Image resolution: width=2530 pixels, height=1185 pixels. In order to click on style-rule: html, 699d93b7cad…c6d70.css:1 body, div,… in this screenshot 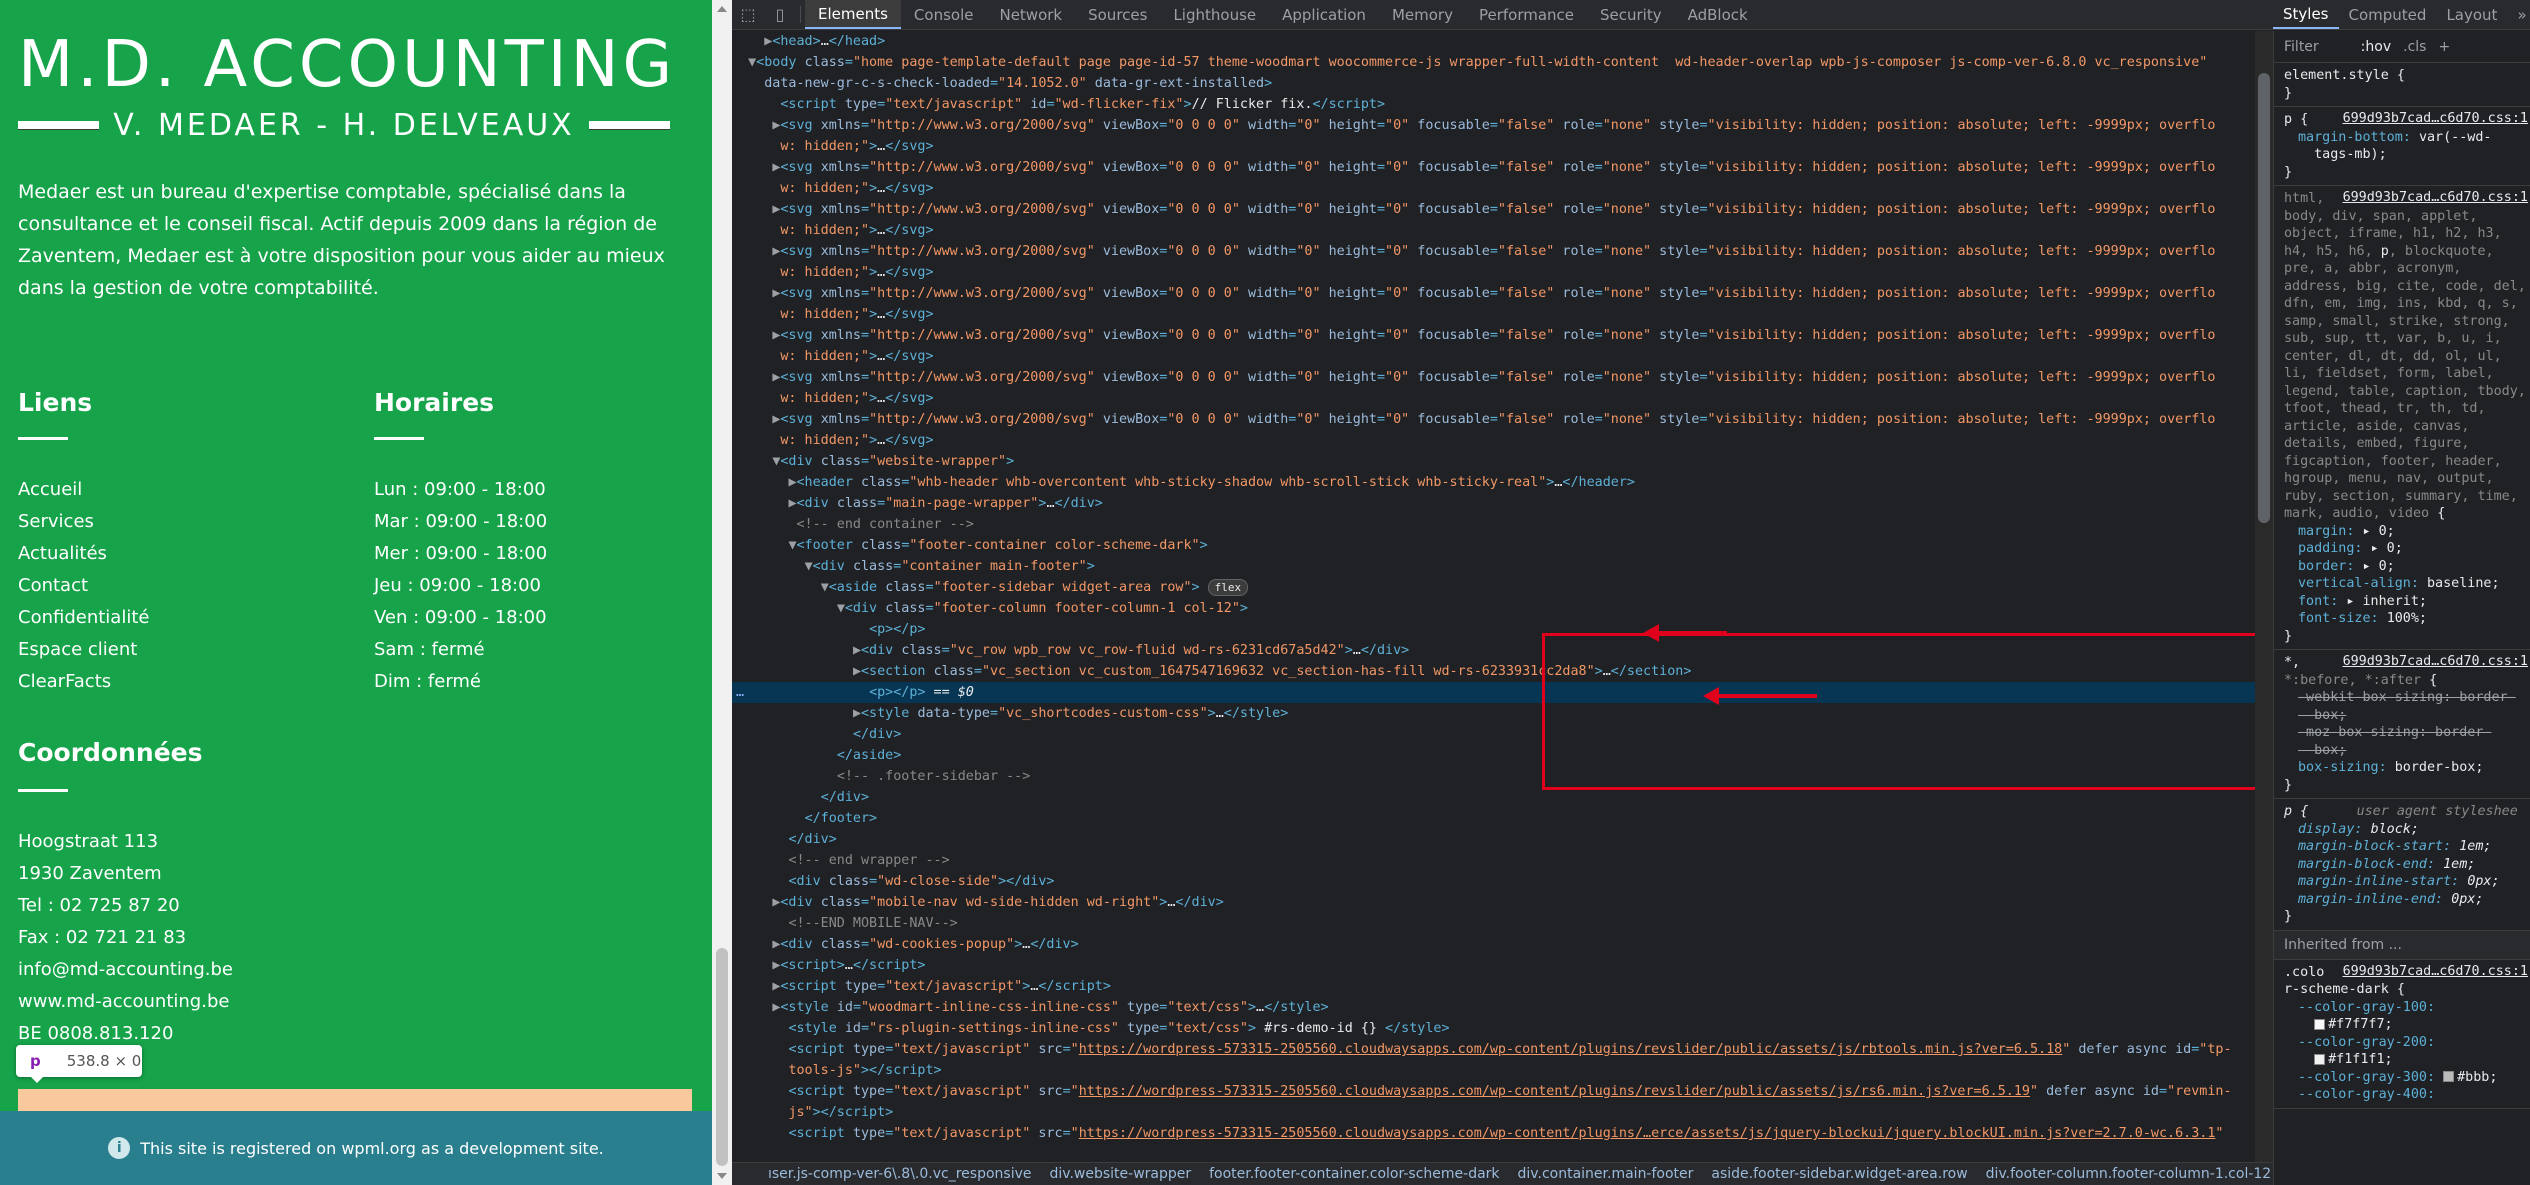, I will do `click(2402, 418)`.